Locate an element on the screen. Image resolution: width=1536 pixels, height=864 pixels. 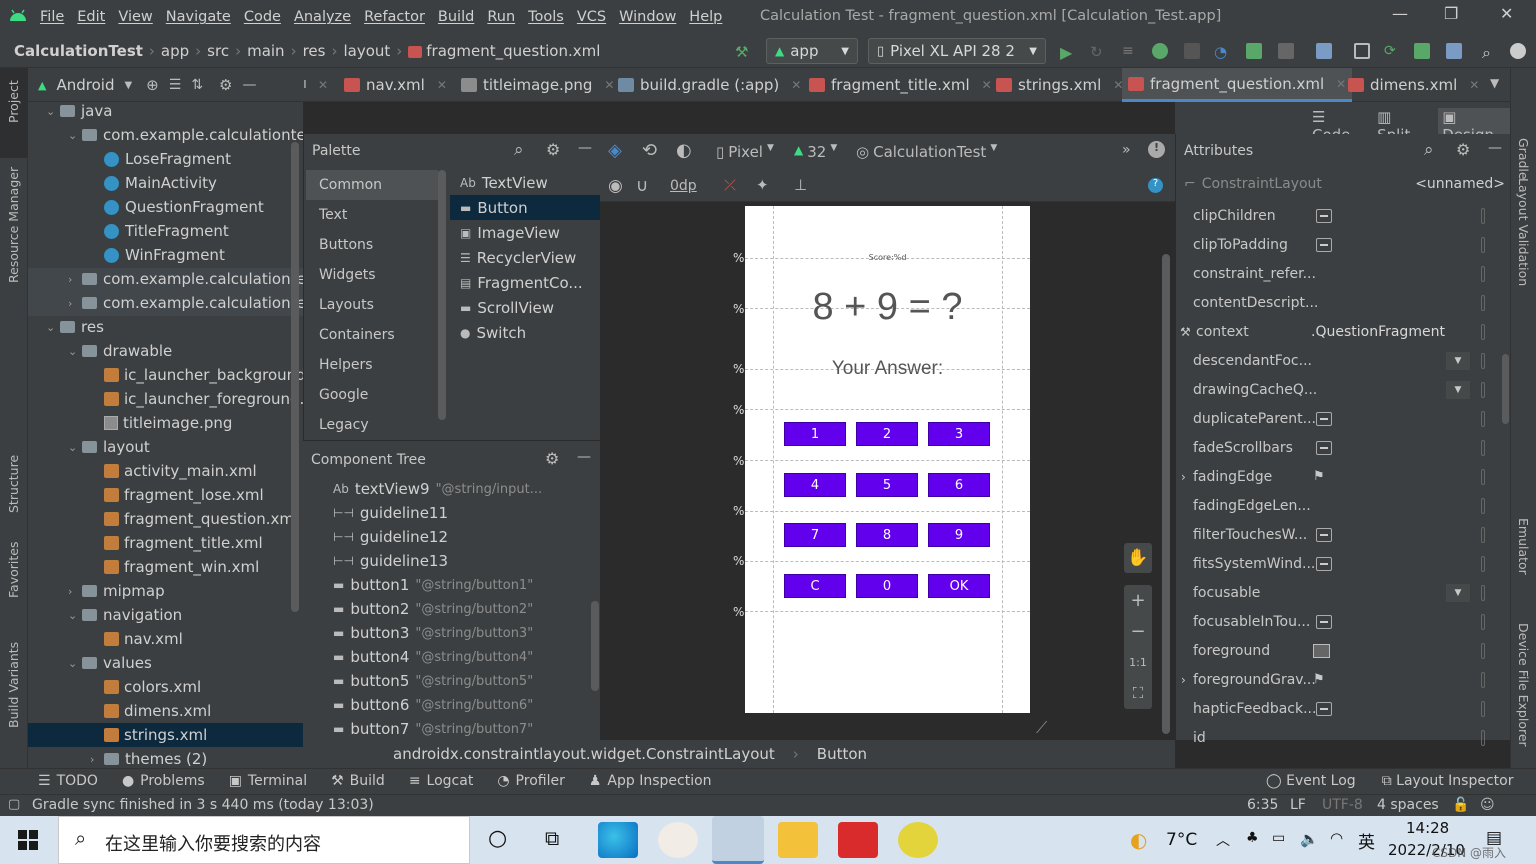
design-surface-icon: ◈ is located at coordinates (615, 150).